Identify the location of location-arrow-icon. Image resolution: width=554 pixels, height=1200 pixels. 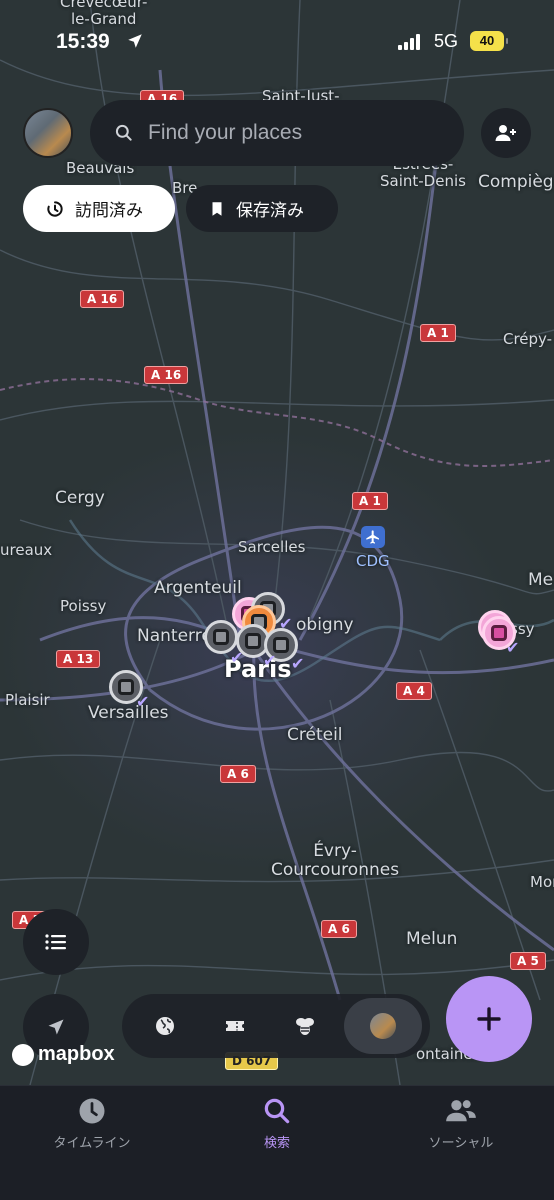
(135, 41).